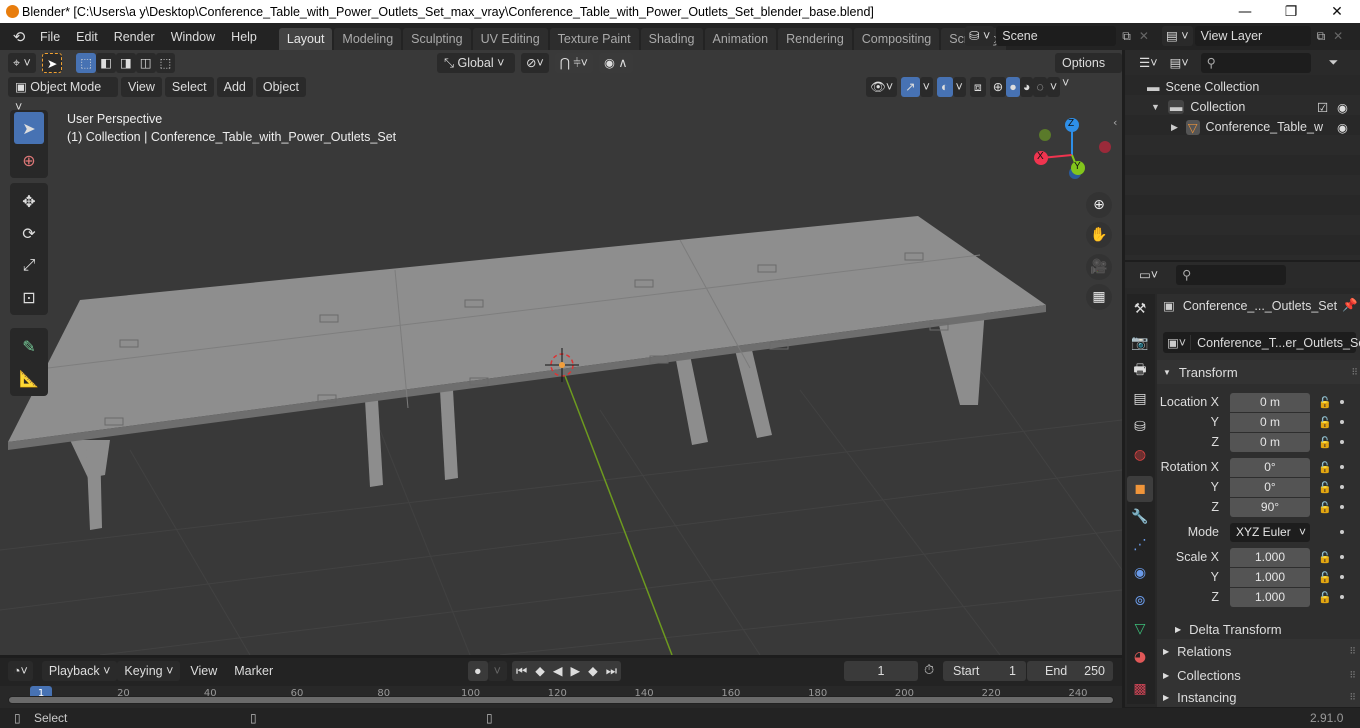 Image resolution: width=1360 pixels, height=728 pixels. What do you see at coordinates (50, 37) in the screenshot?
I see `menu-file: File` at bounding box center [50, 37].